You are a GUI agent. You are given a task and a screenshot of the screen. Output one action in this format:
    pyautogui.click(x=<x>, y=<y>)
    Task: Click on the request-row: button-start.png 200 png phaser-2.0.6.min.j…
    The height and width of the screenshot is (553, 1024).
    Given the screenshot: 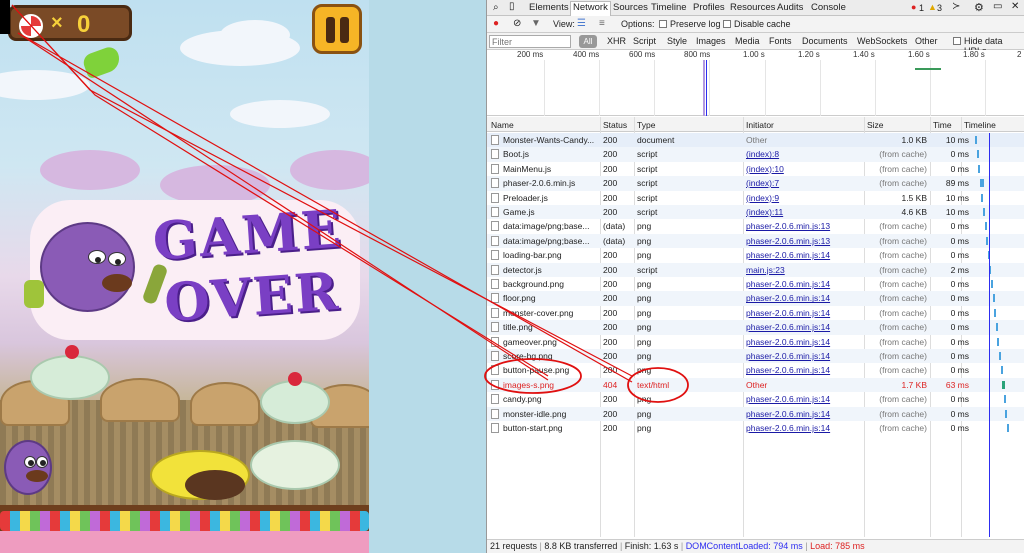 What is the action you would take?
    pyautogui.click(x=755, y=428)
    